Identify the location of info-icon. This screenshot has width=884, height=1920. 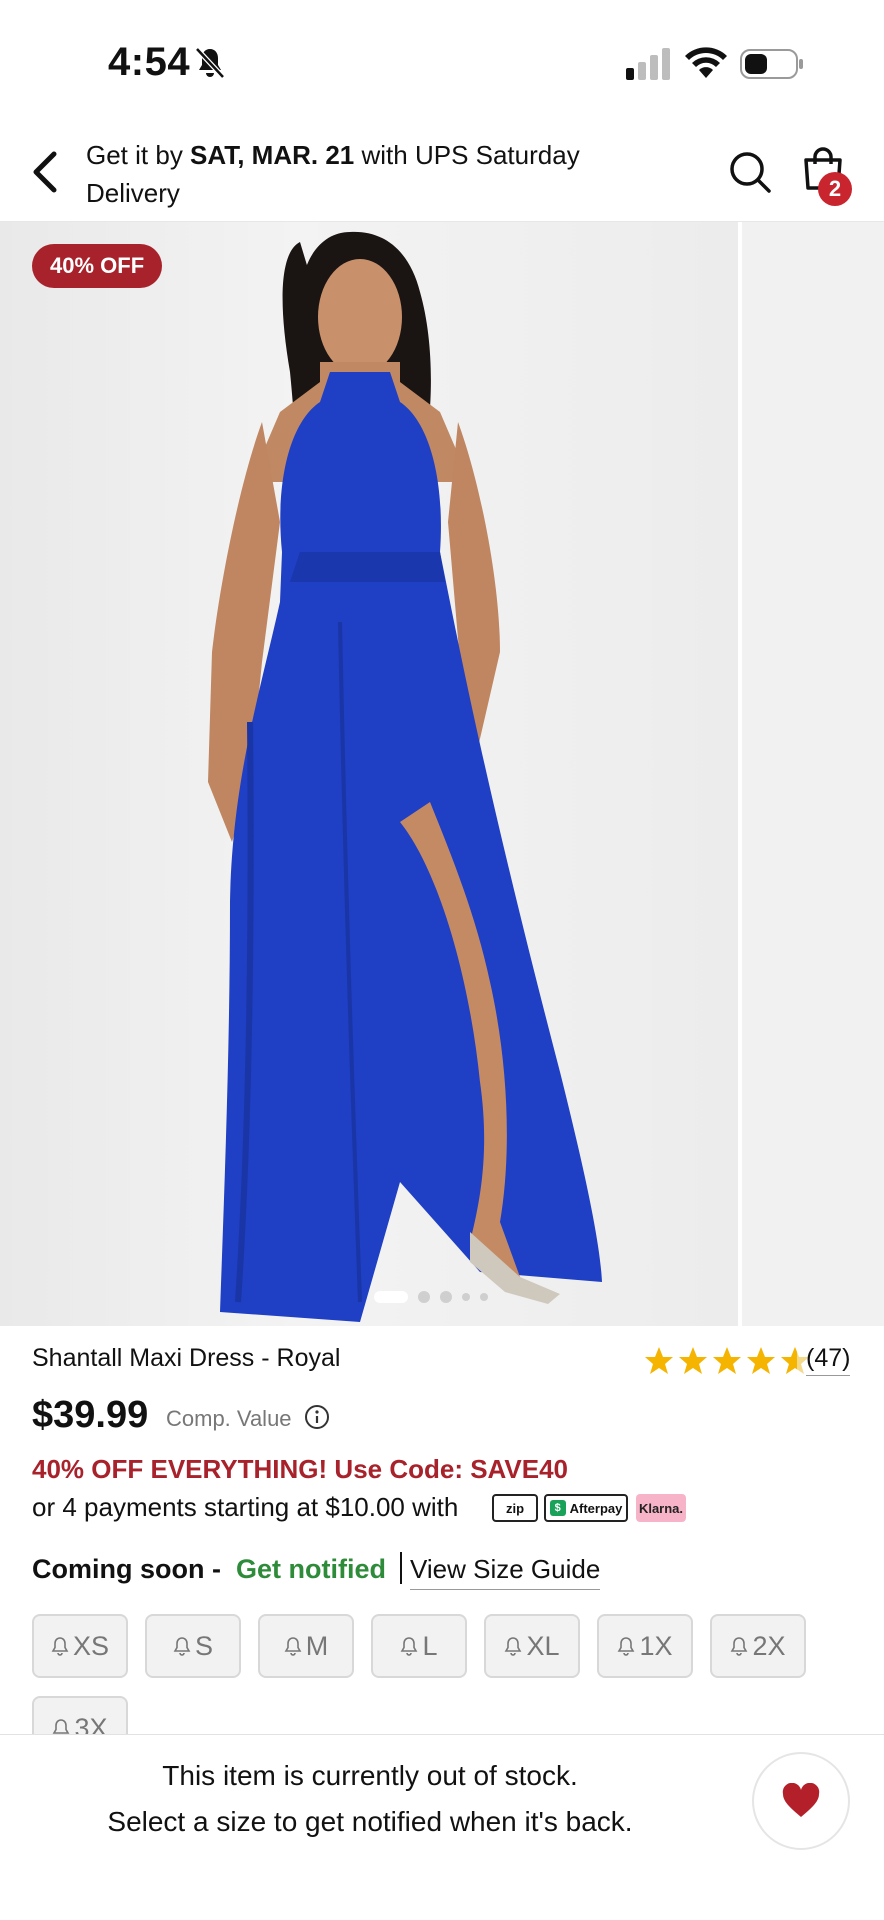
(317, 1417).